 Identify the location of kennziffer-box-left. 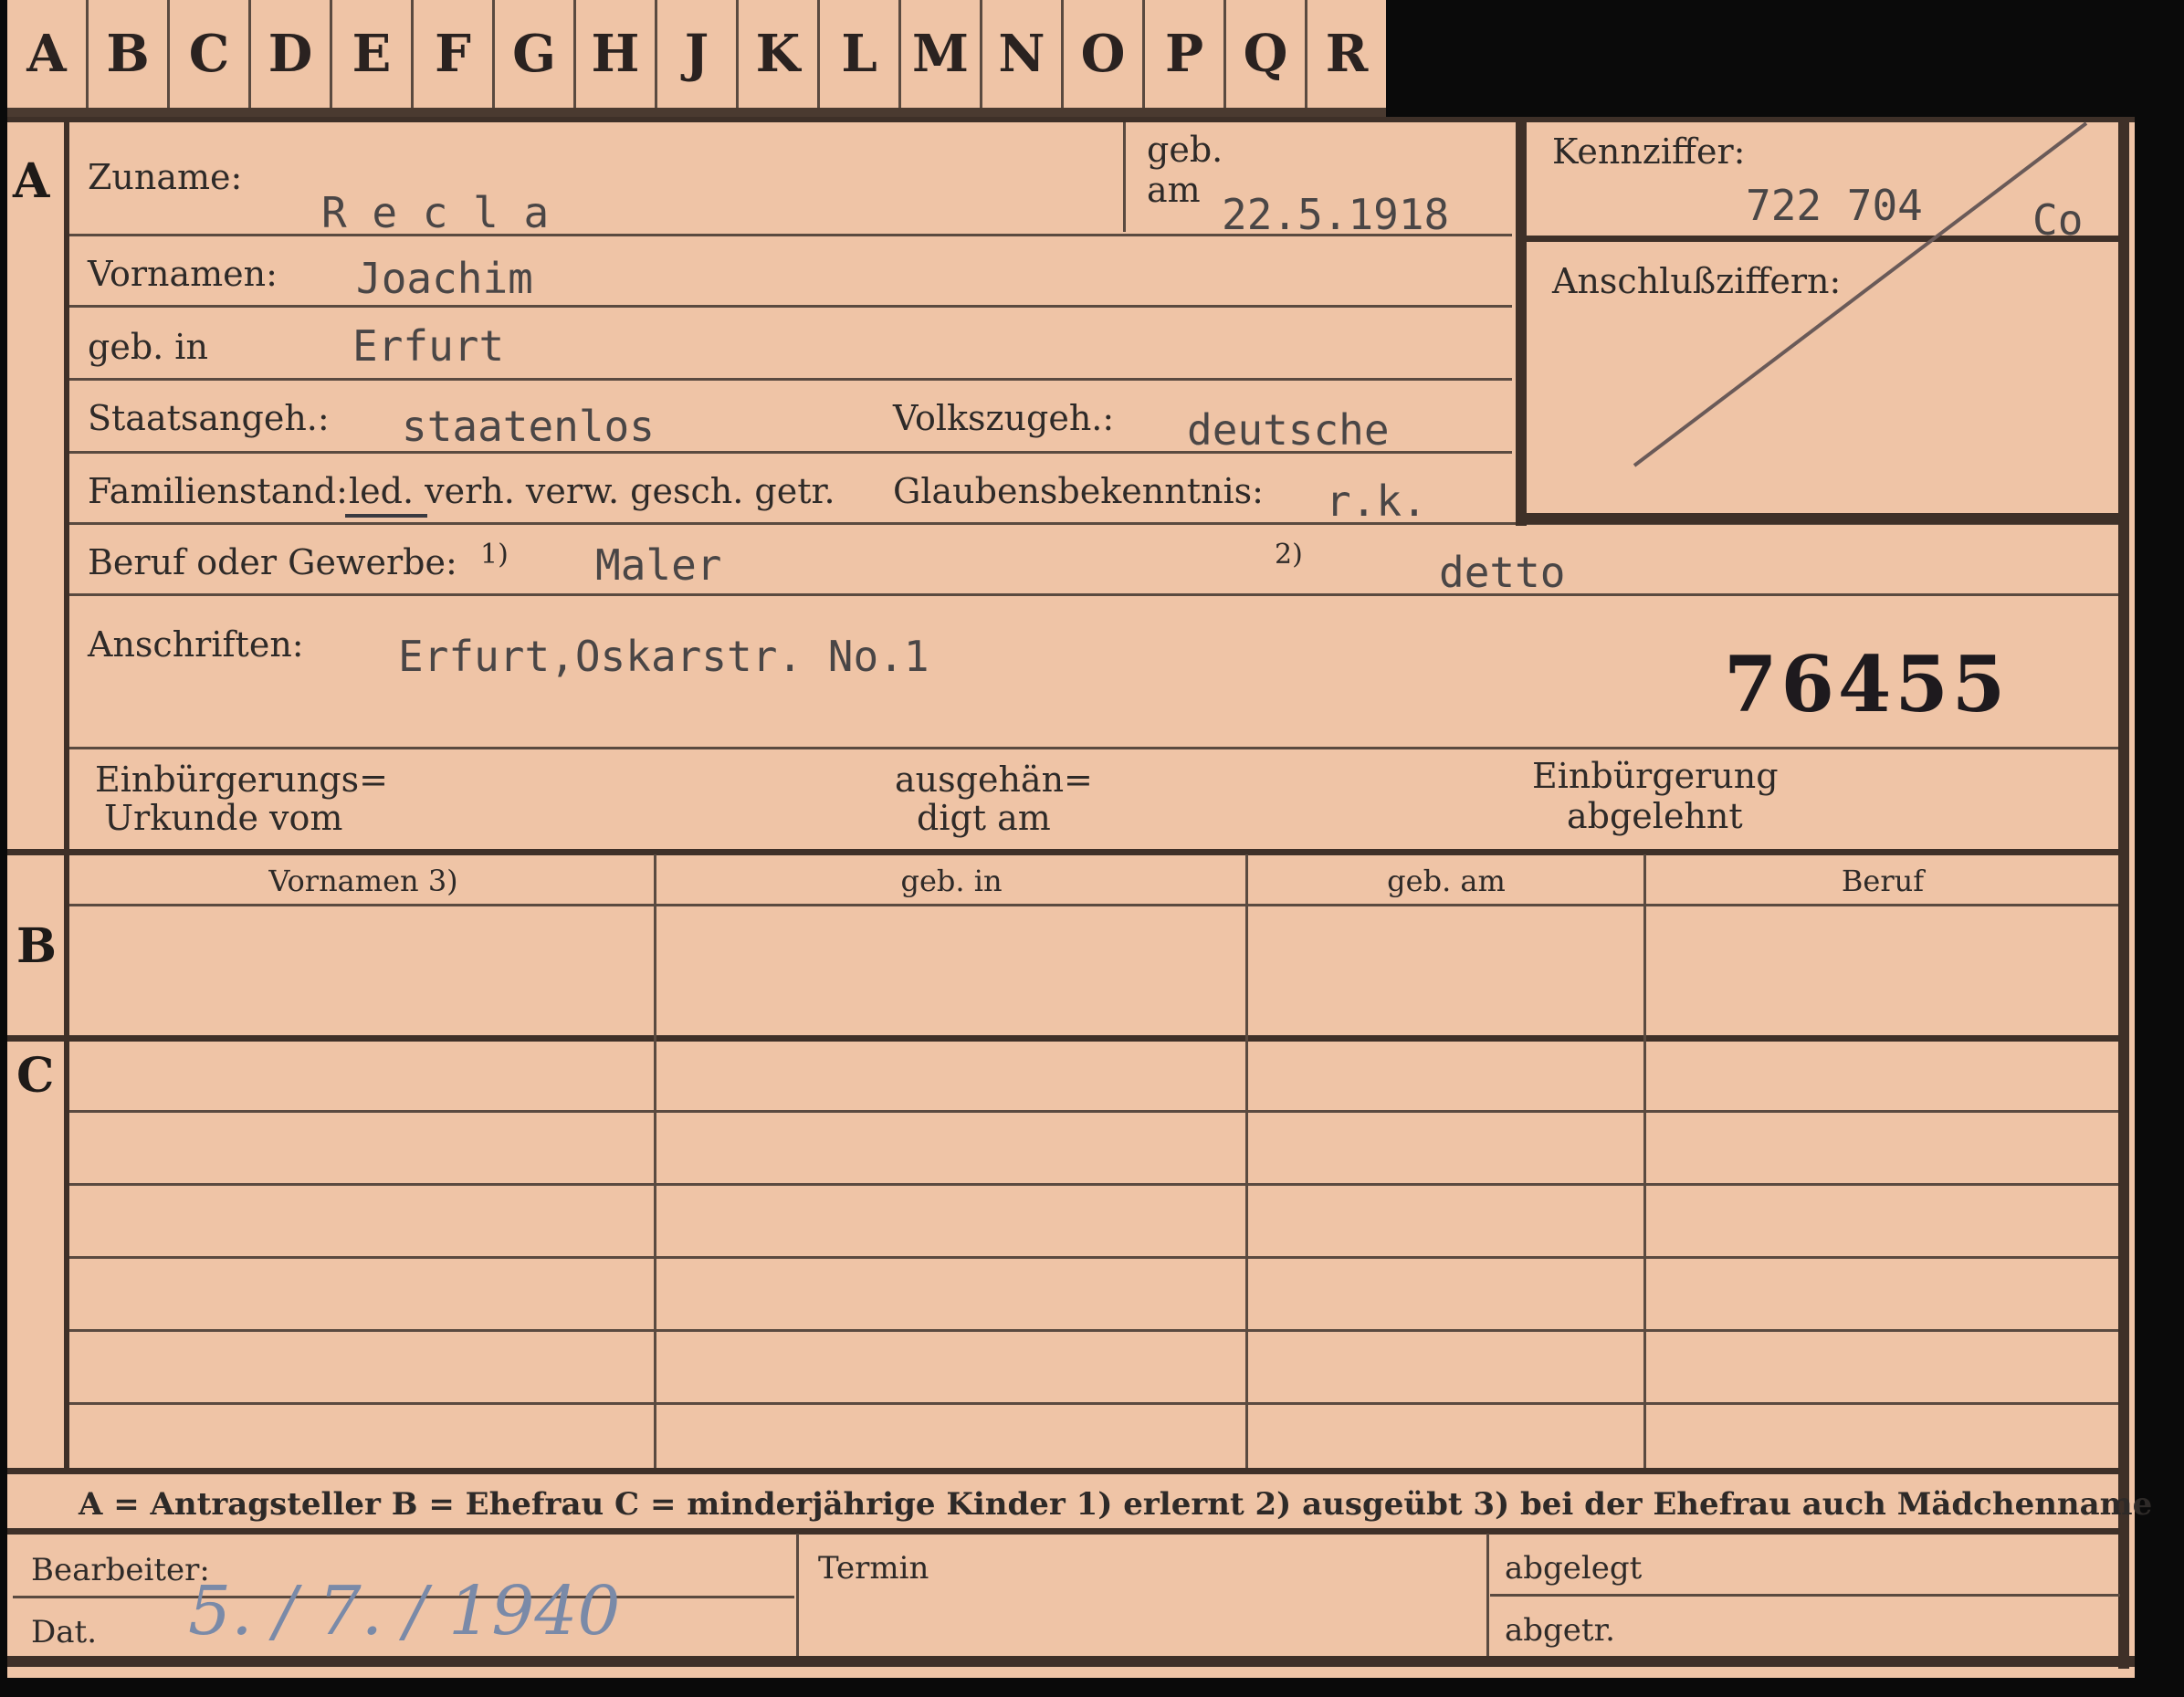
(1522, 321).